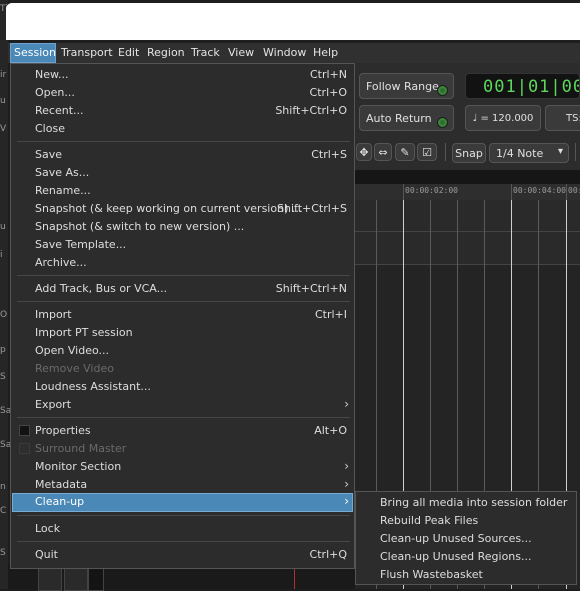 The height and width of the screenshot is (591, 580). I want to click on menu-region: Region, so click(166, 53).